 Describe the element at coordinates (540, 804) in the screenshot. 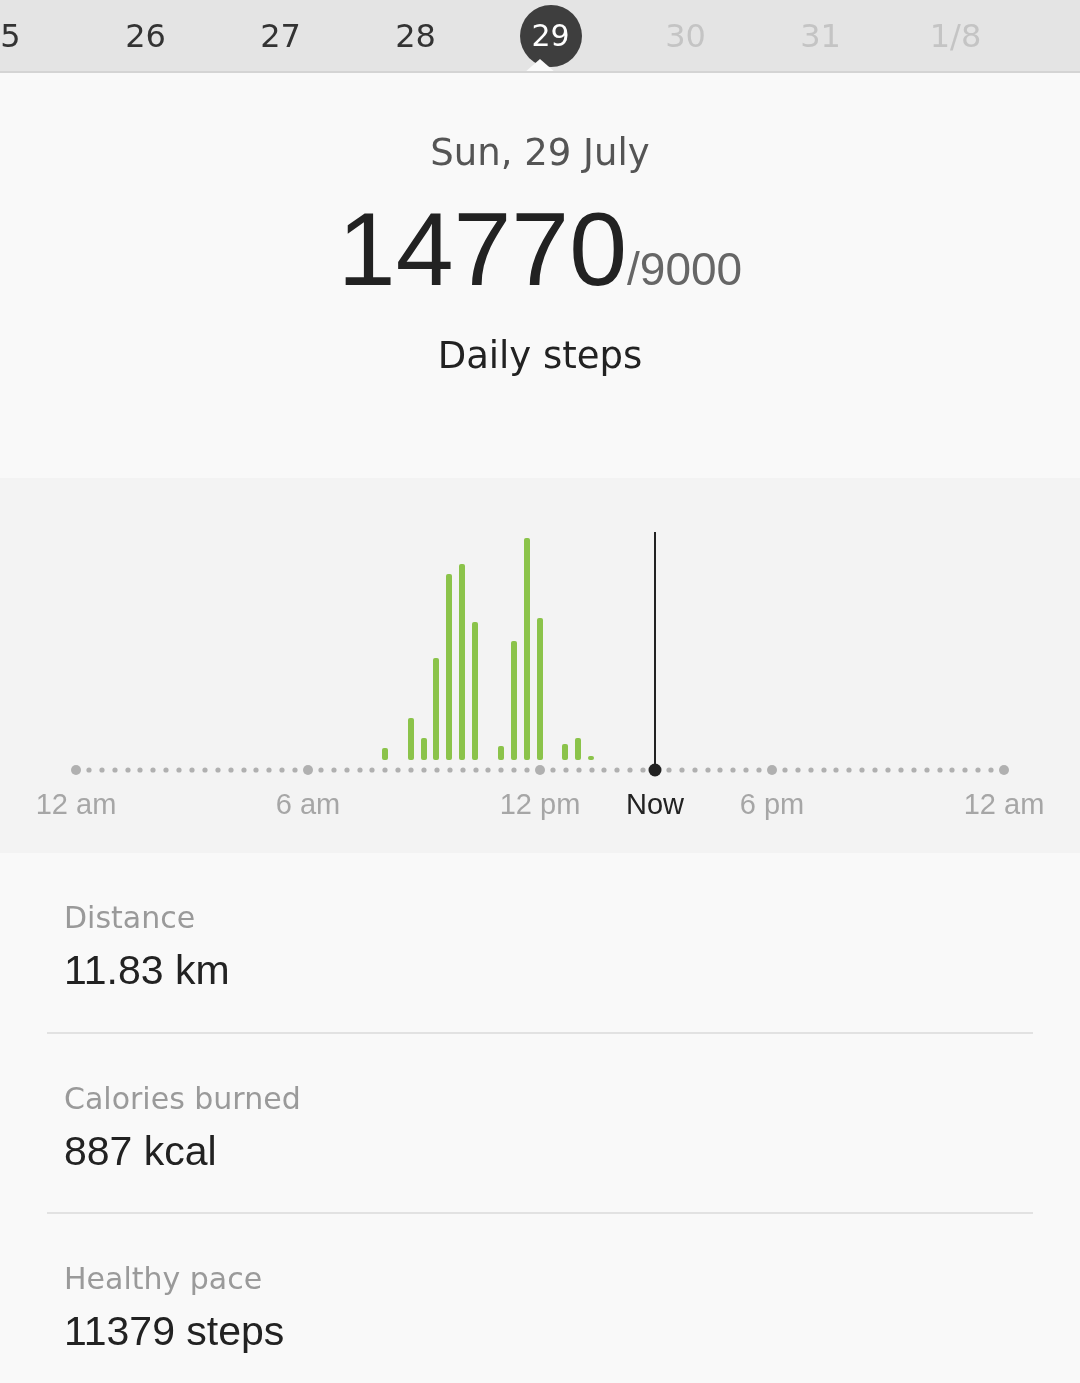

I see `time-label: 12 pm` at that location.